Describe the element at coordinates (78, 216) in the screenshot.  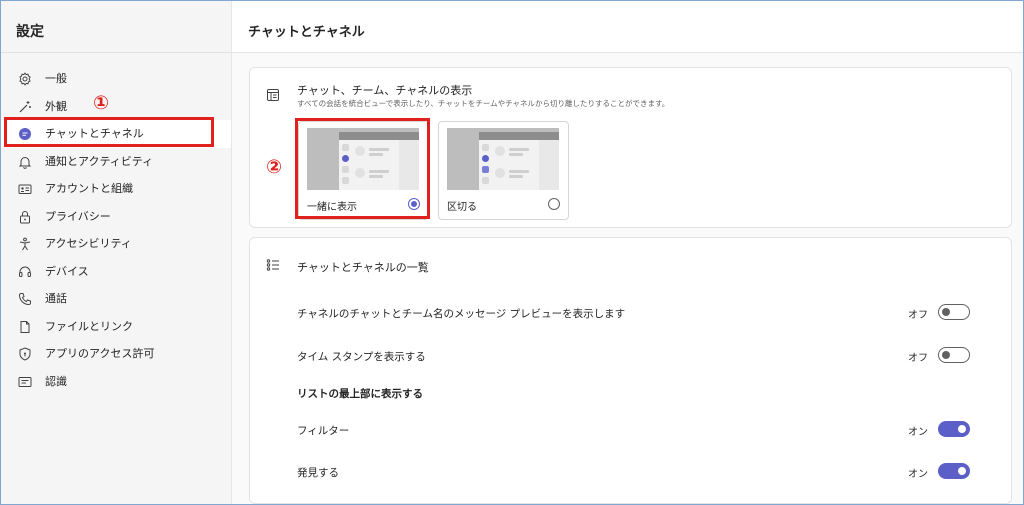
I see `sidebar-item-label: プライバシー` at that location.